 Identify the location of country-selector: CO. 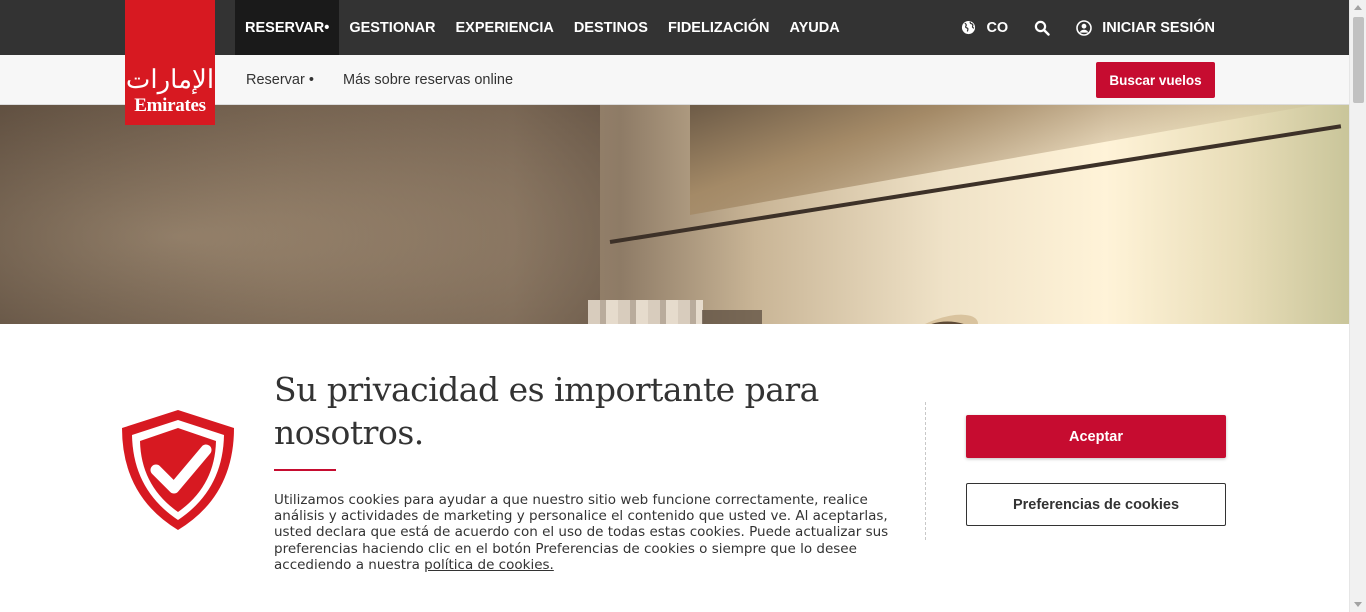
(984, 28).